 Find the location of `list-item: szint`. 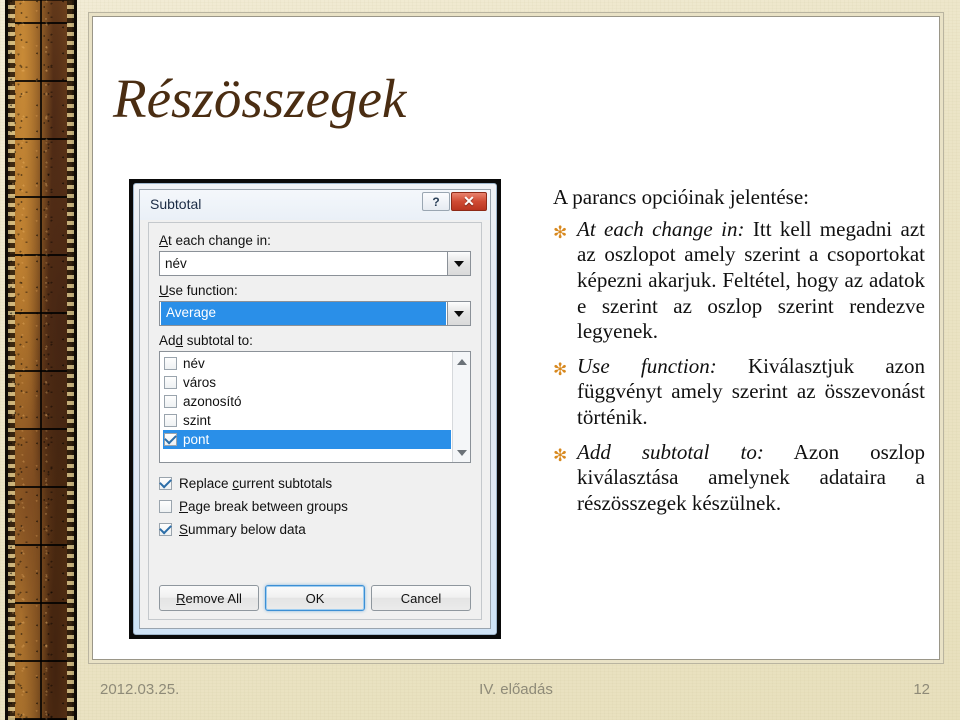

list-item: szint is located at coordinates (307, 420).